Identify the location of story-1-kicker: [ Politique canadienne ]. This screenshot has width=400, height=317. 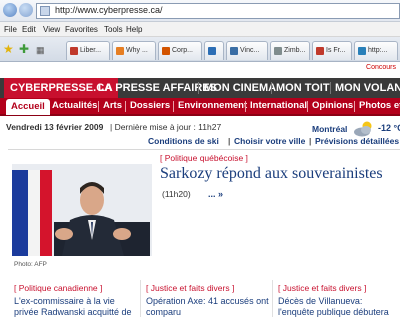
(58, 288).